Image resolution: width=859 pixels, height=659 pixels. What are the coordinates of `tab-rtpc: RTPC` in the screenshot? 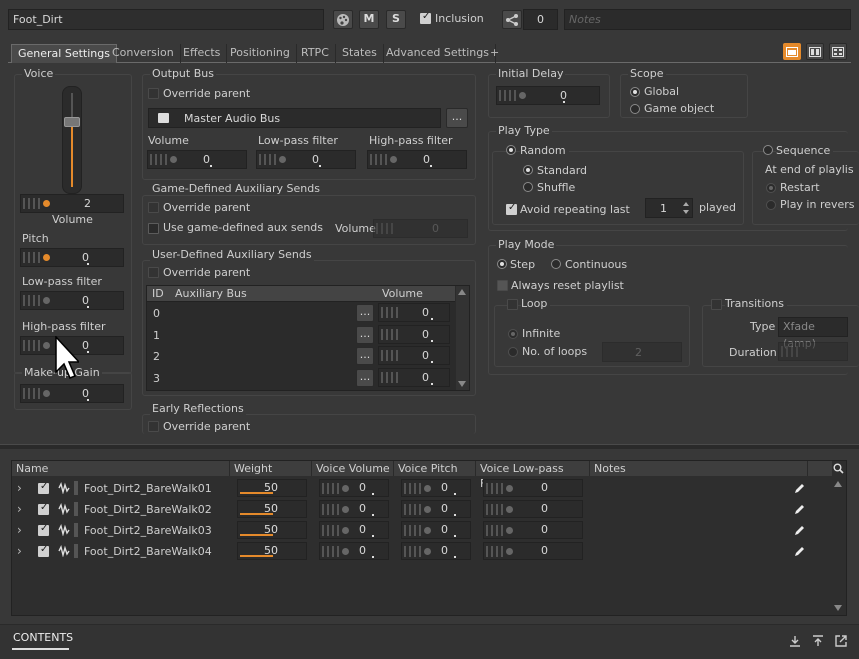 It's located at (315, 53).